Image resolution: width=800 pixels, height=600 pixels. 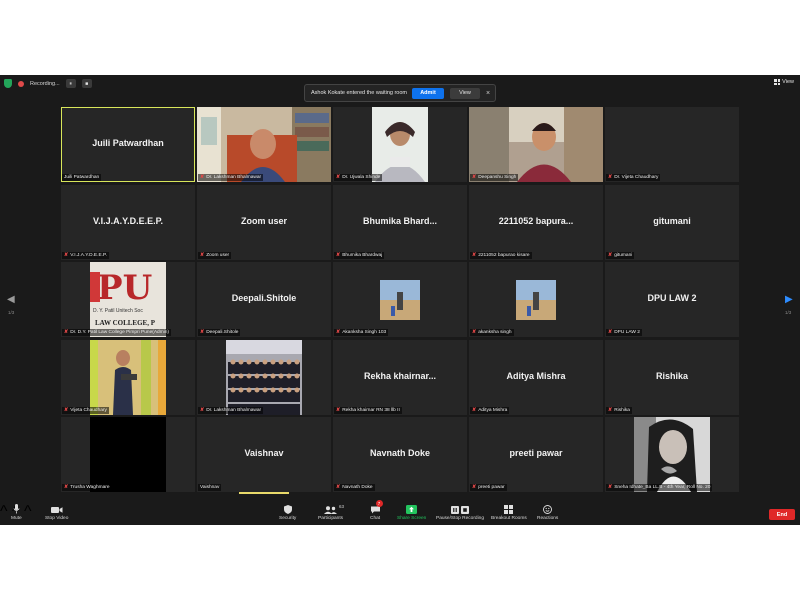 What do you see at coordinates (412, 518) in the screenshot?
I see `share-screen-label: Share Screen` at bounding box center [412, 518].